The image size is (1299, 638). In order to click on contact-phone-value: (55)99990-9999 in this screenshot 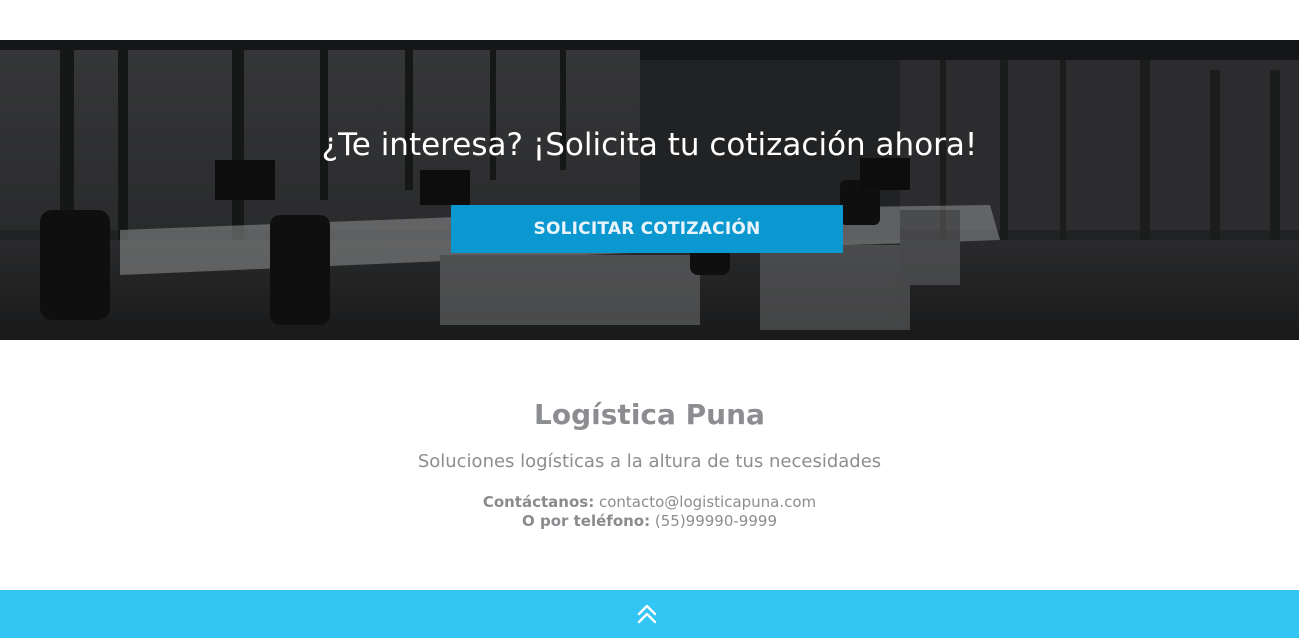, I will do `click(715, 521)`.